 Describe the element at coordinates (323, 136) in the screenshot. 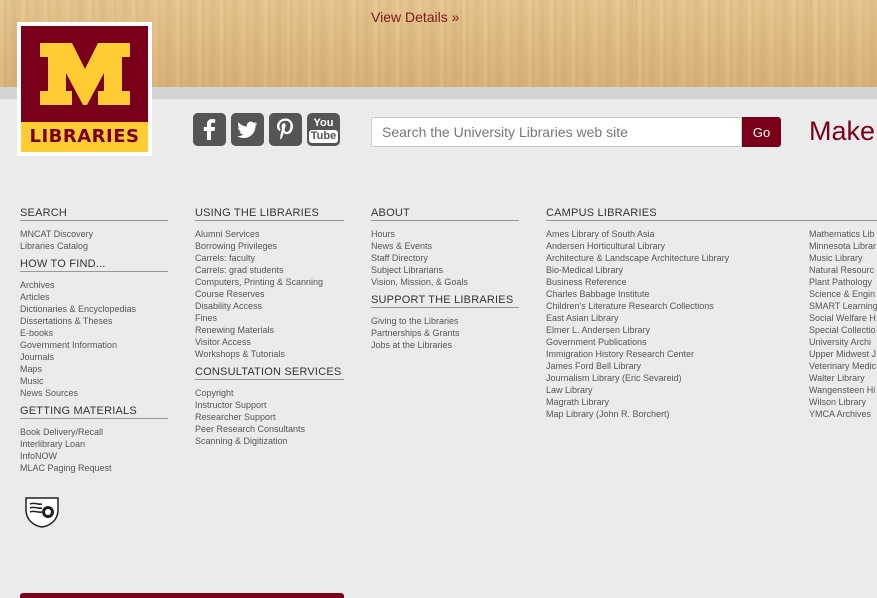

I see `youtube-tube: Tube` at that location.